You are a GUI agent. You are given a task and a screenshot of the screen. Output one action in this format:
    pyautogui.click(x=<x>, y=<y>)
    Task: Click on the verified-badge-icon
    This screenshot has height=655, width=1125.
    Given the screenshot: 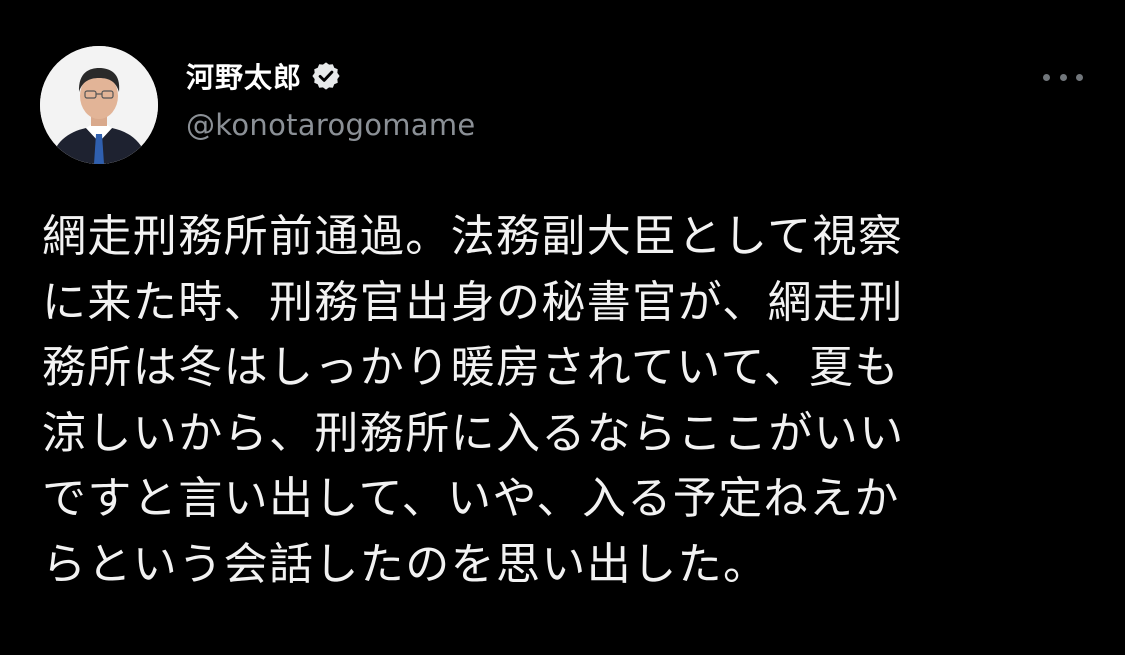 What is the action you would take?
    pyautogui.click(x=326, y=76)
    